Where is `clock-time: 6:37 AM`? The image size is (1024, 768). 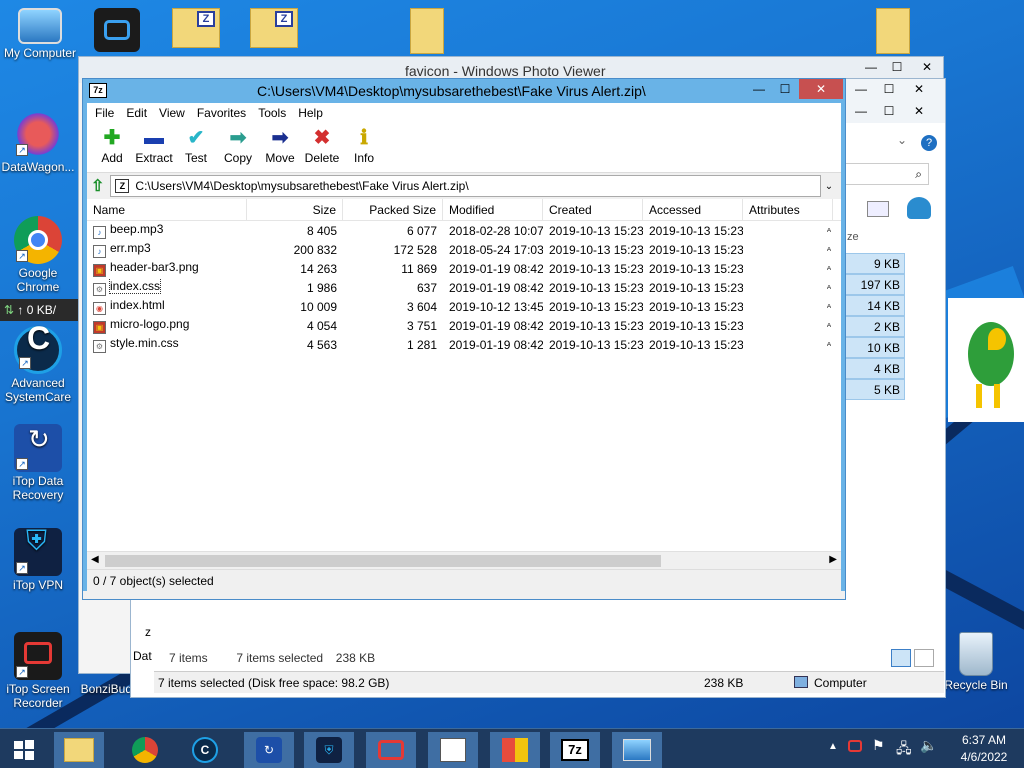
clock-time: 6:37 AM is located at coordinates (984, 740).